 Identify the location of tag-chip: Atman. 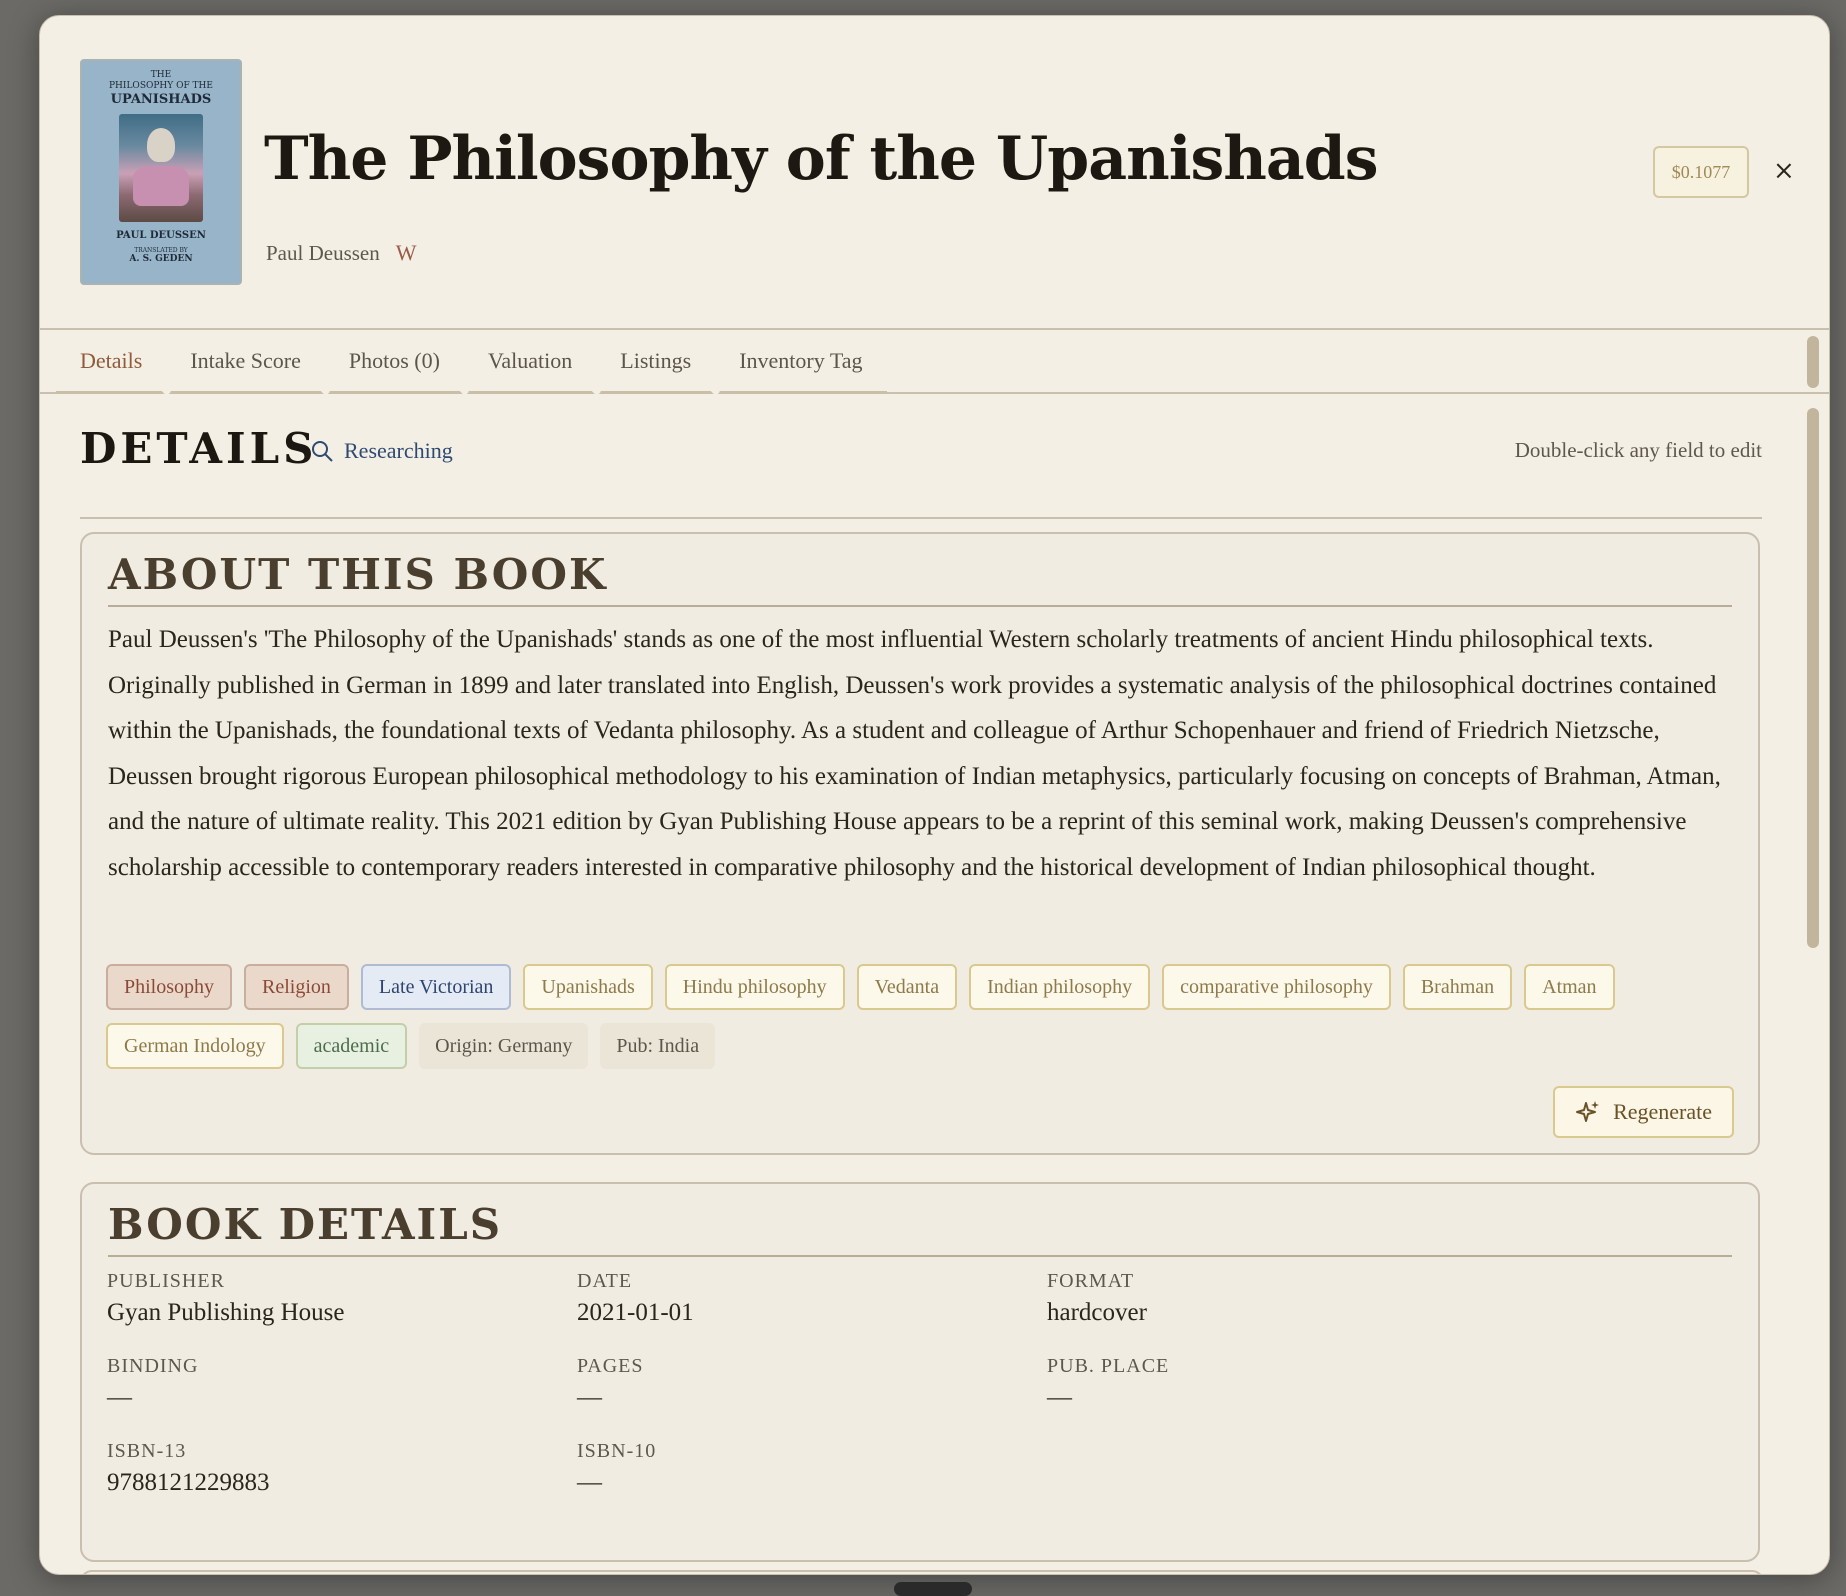
(1569, 987).